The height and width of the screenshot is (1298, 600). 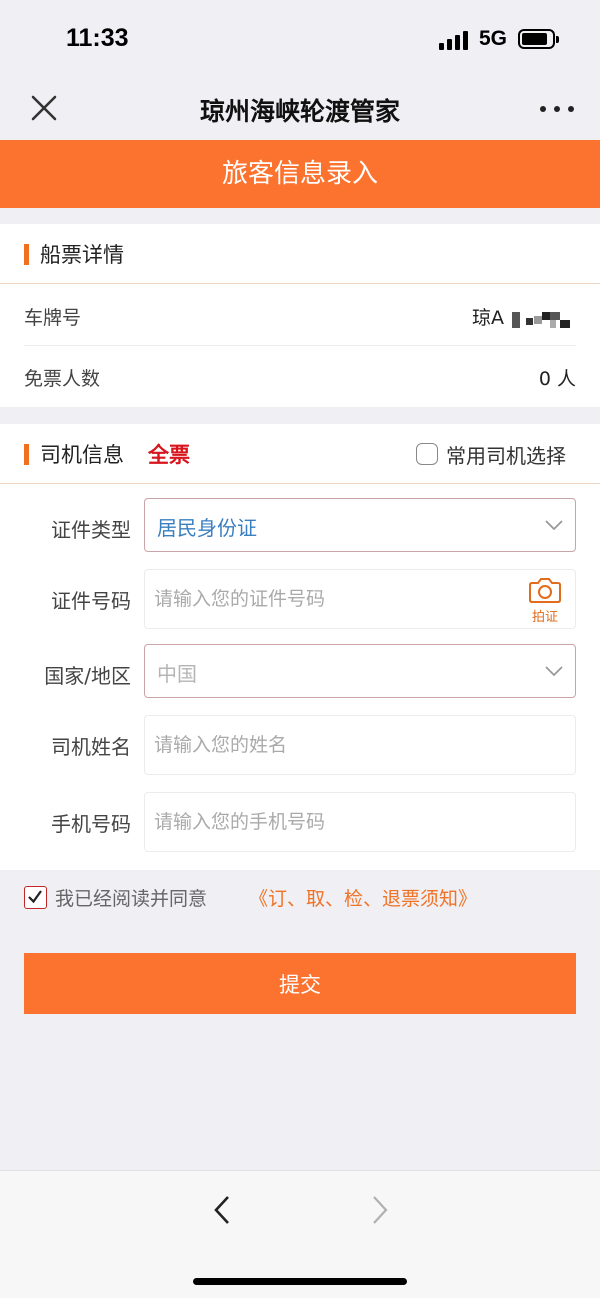 I want to click on country-select: 中国, so click(x=360, y=671).